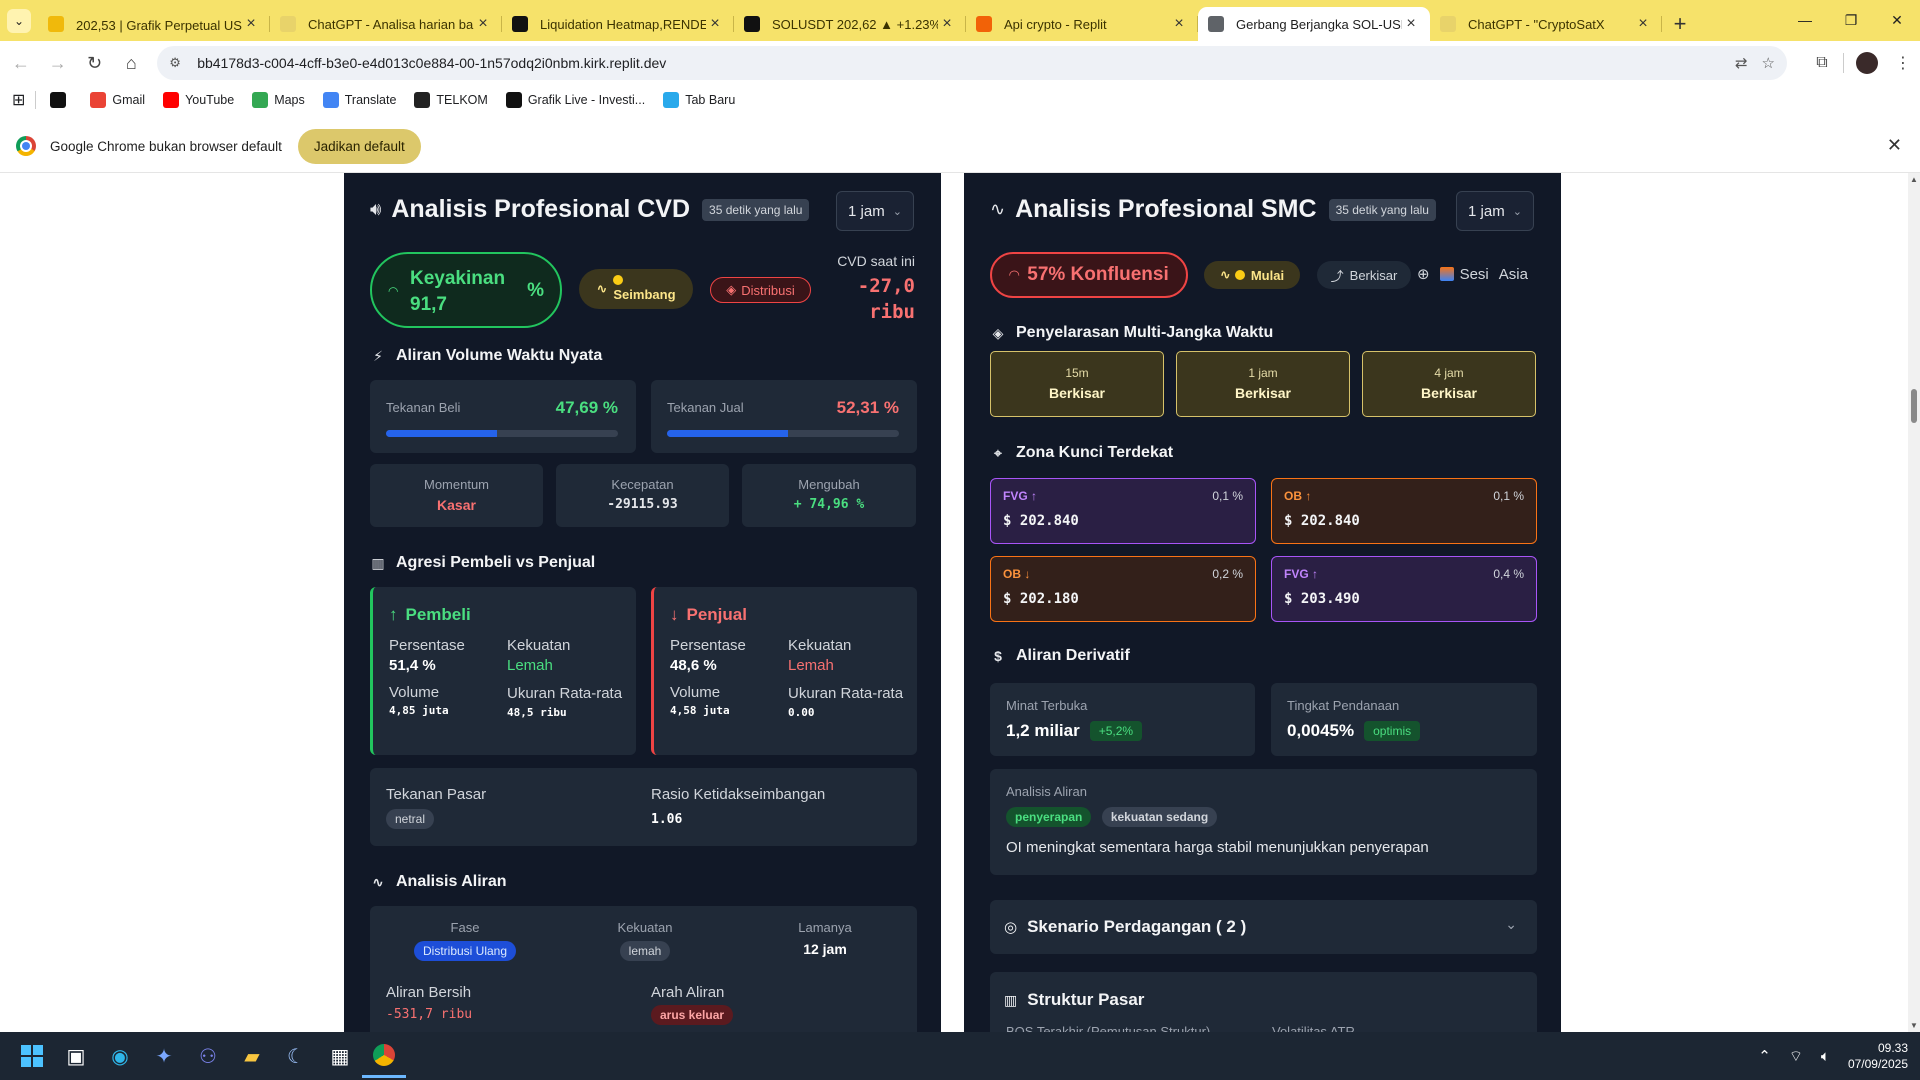 This screenshot has height=1080, width=1920. Describe the element at coordinates (850, 24) in the screenshot. I see `browser-tab: SOLUSDT 202,62 ▲ +1.23% RC×` at that location.